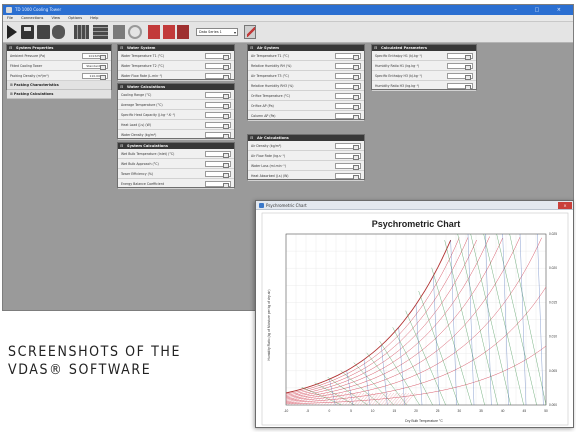  I want to click on save-icon, so click(27, 32).